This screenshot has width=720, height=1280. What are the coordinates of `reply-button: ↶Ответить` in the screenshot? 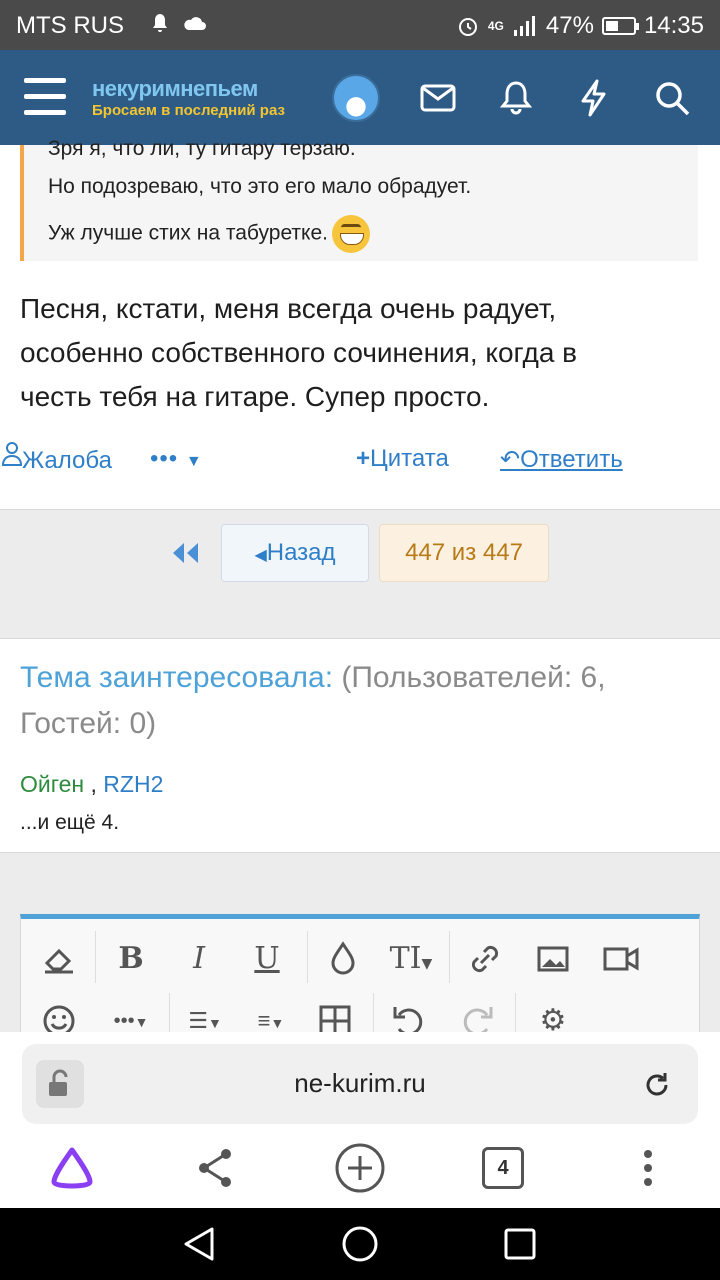 It's located at (561, 459).